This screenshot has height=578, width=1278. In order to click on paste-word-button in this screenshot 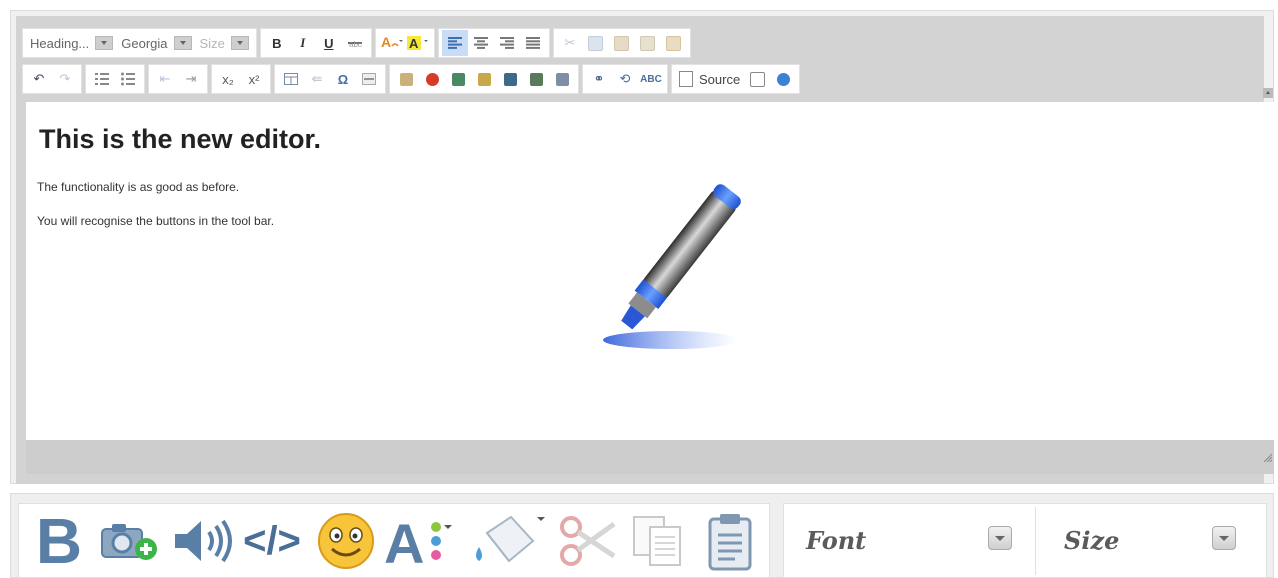, I will do `click(674, 43)`.